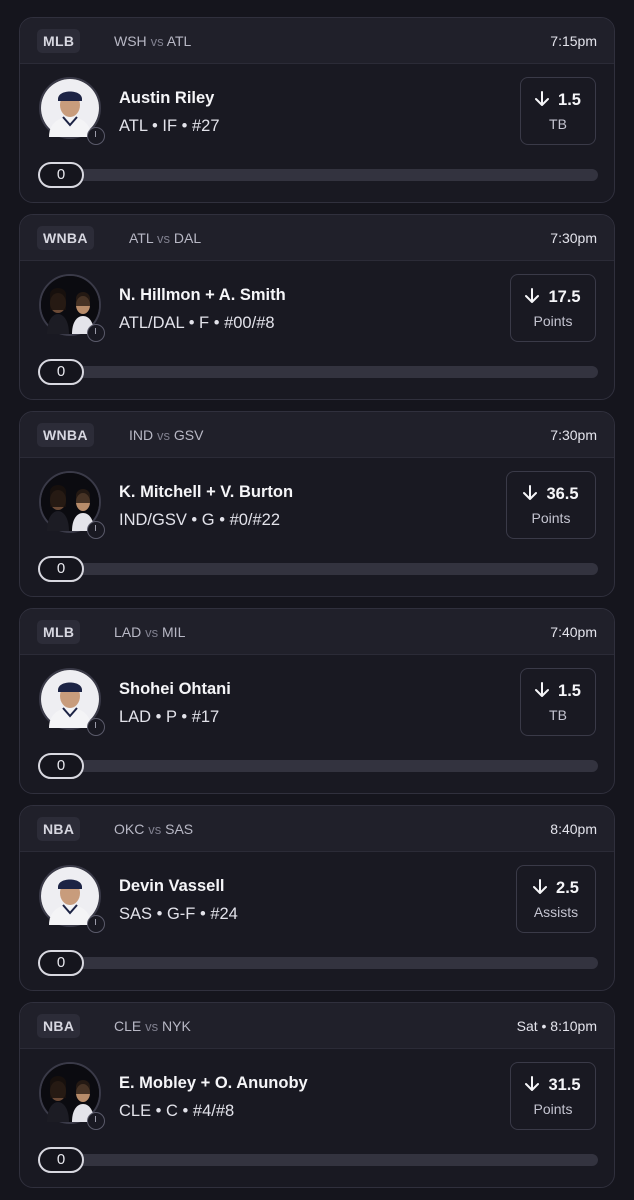  Describe the element at coordinates (172, 886) in the screenshot. I see `player-name: Devin Vassell` at that location.